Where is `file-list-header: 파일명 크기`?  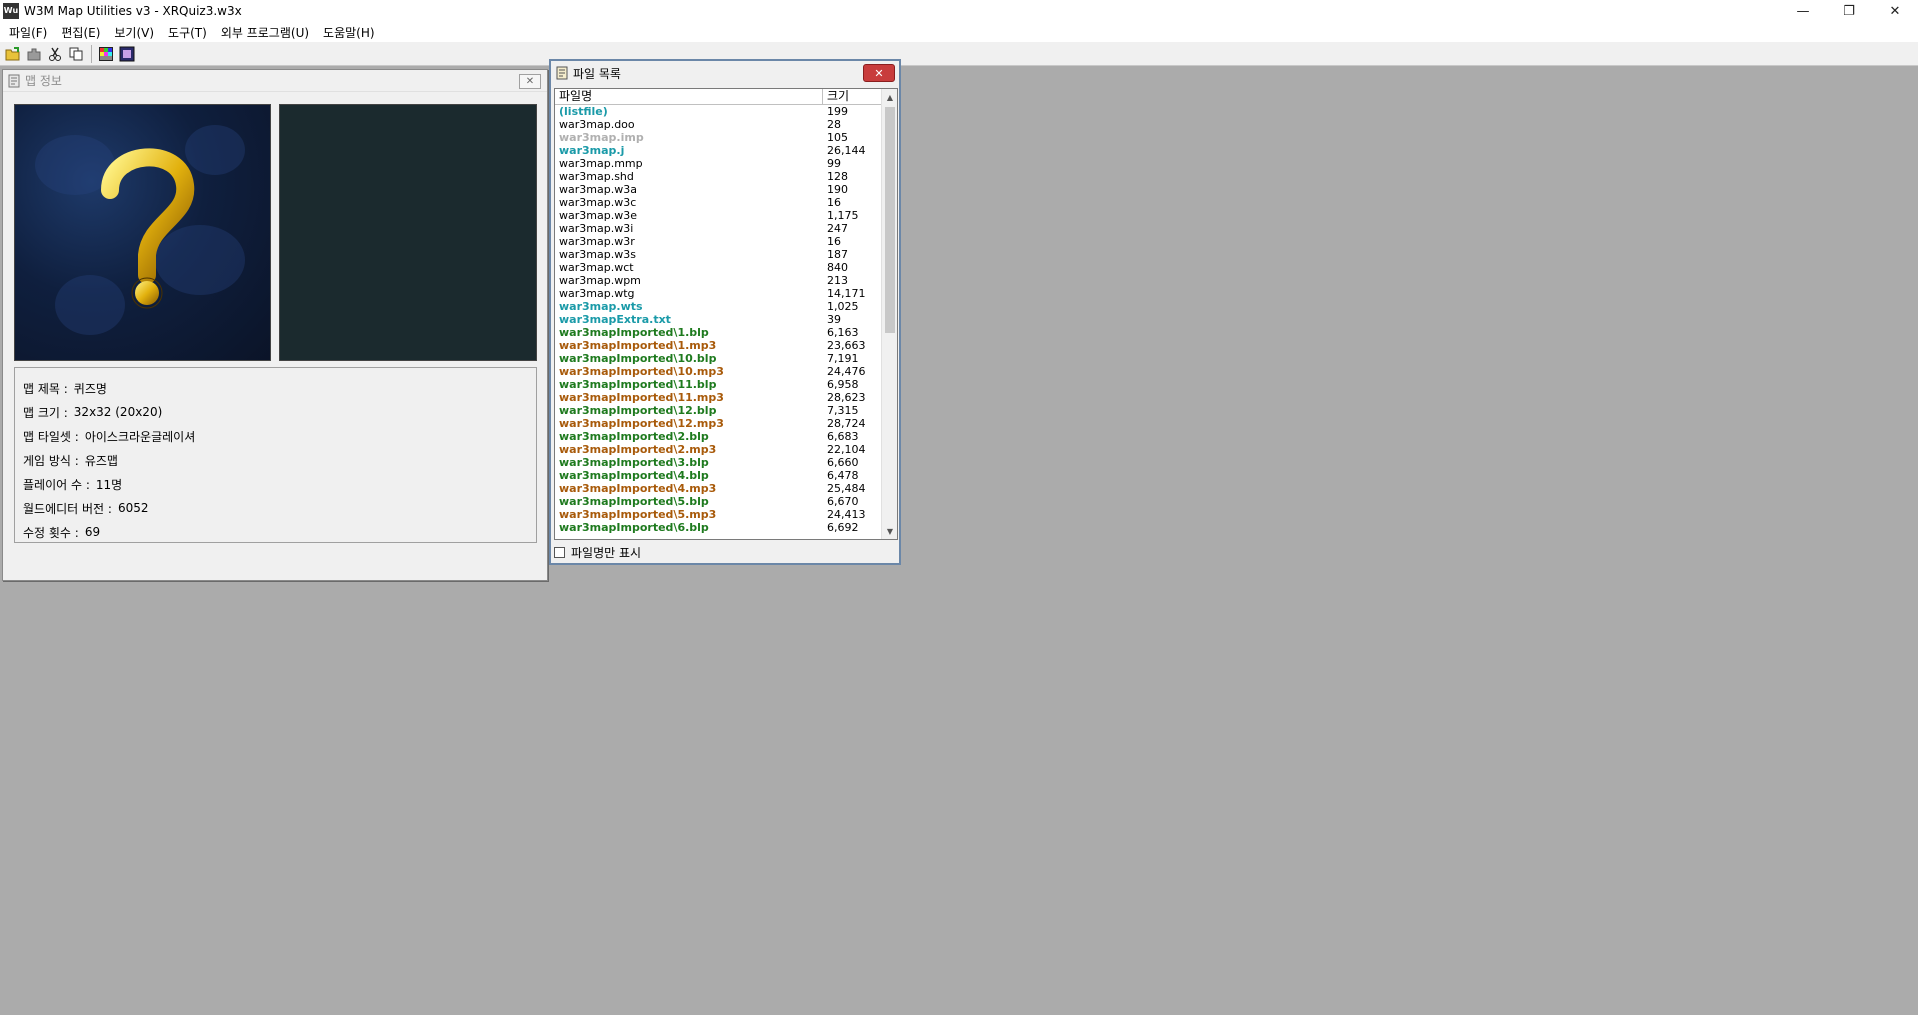
file-list-header: 파일명 크기 is located at coordinates (719, 97).